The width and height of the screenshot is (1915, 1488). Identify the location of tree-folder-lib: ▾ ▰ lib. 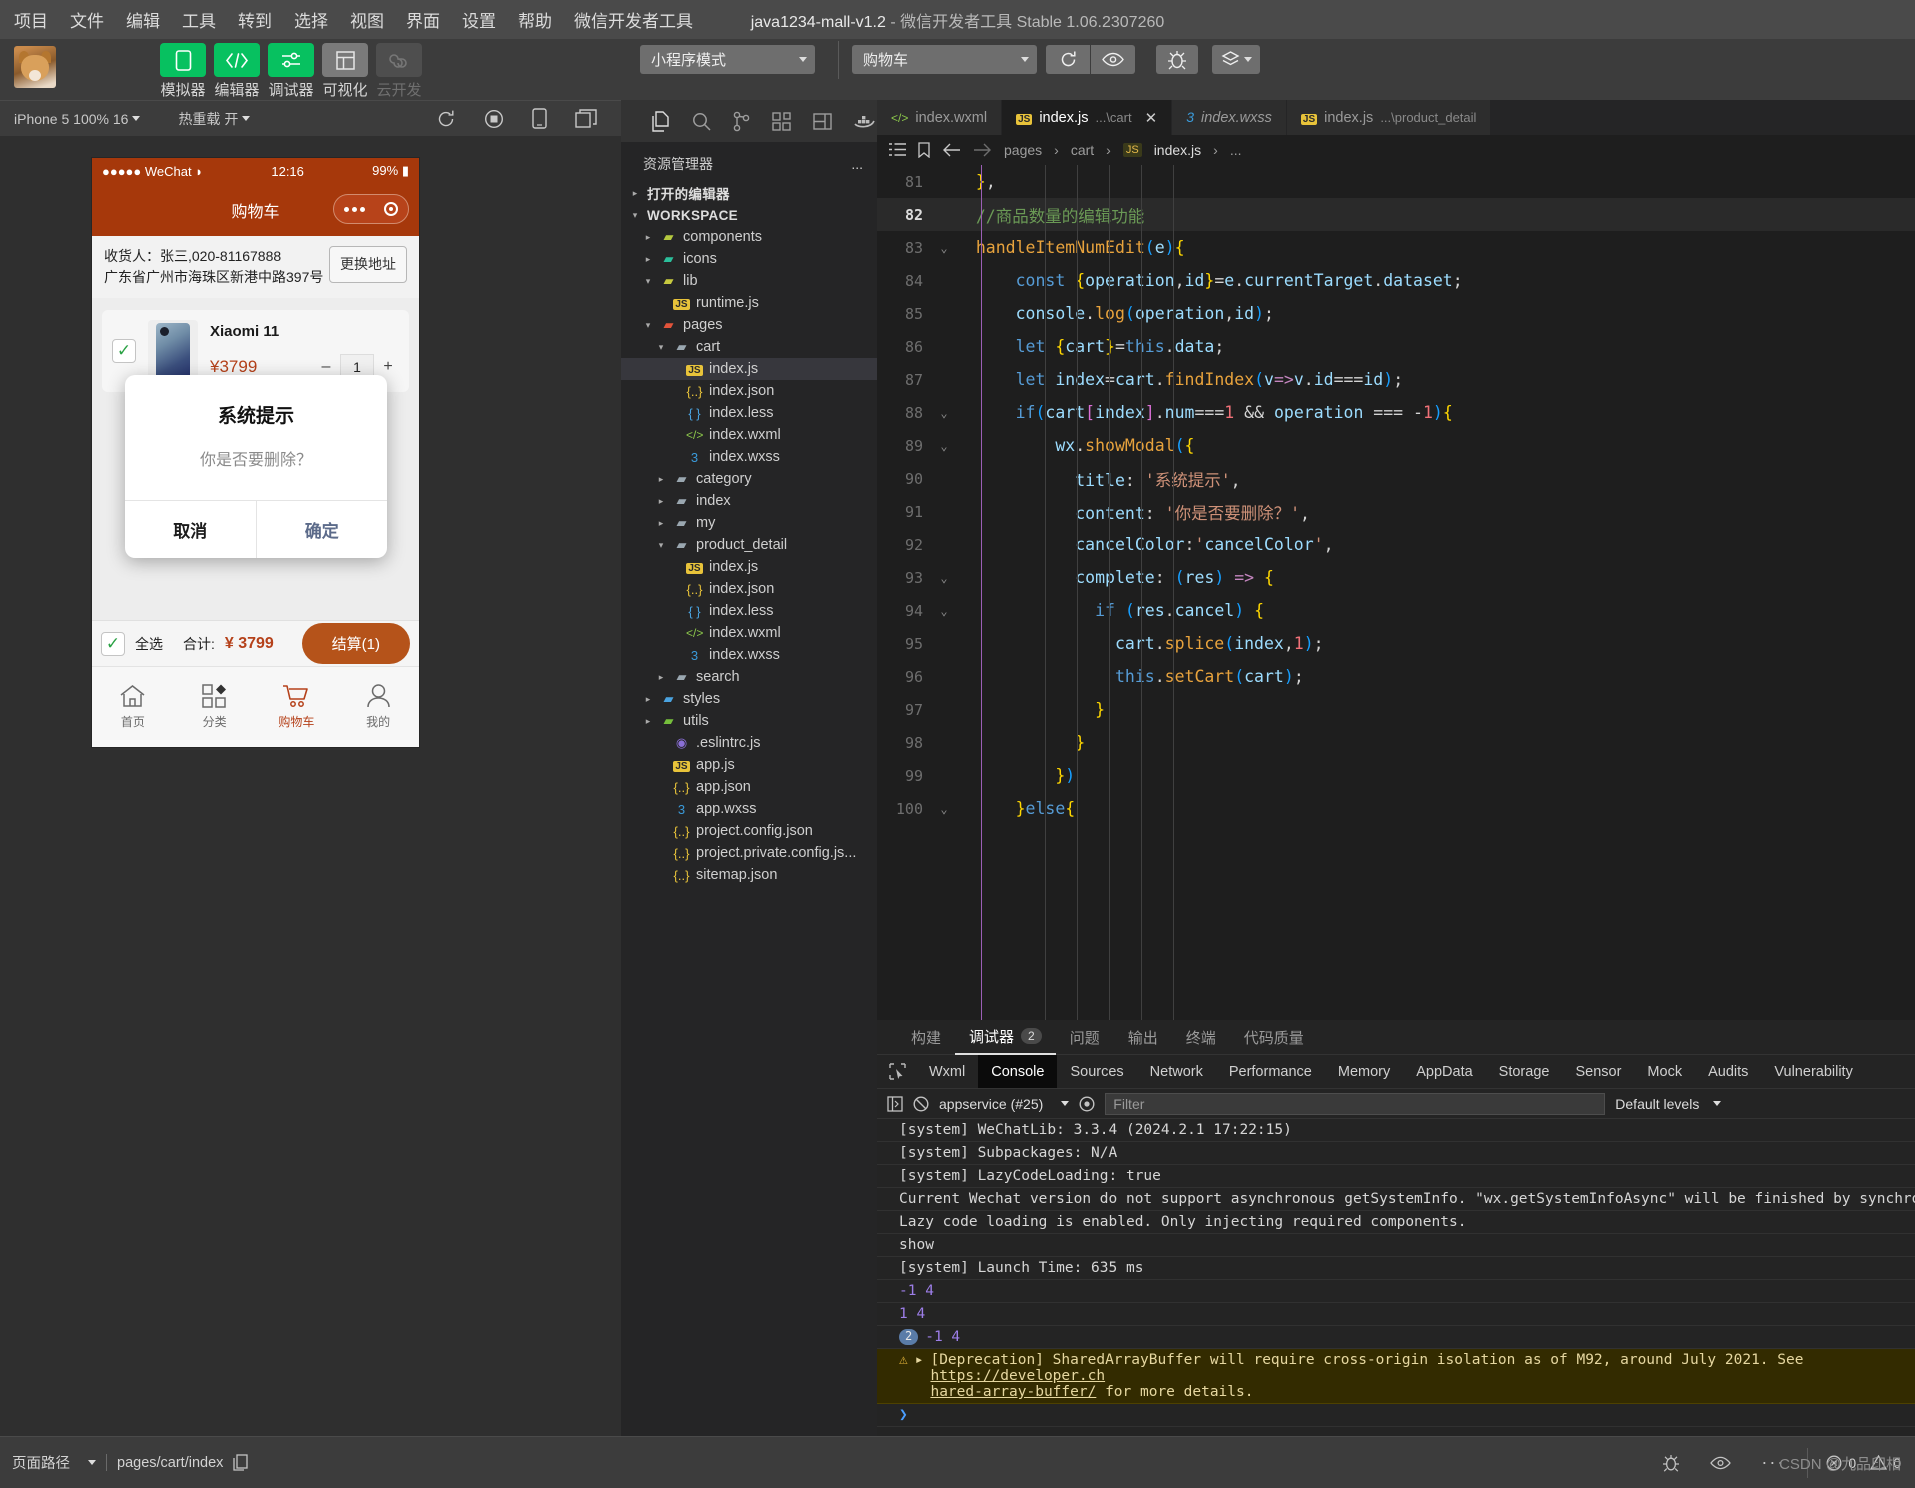
(749, 281).